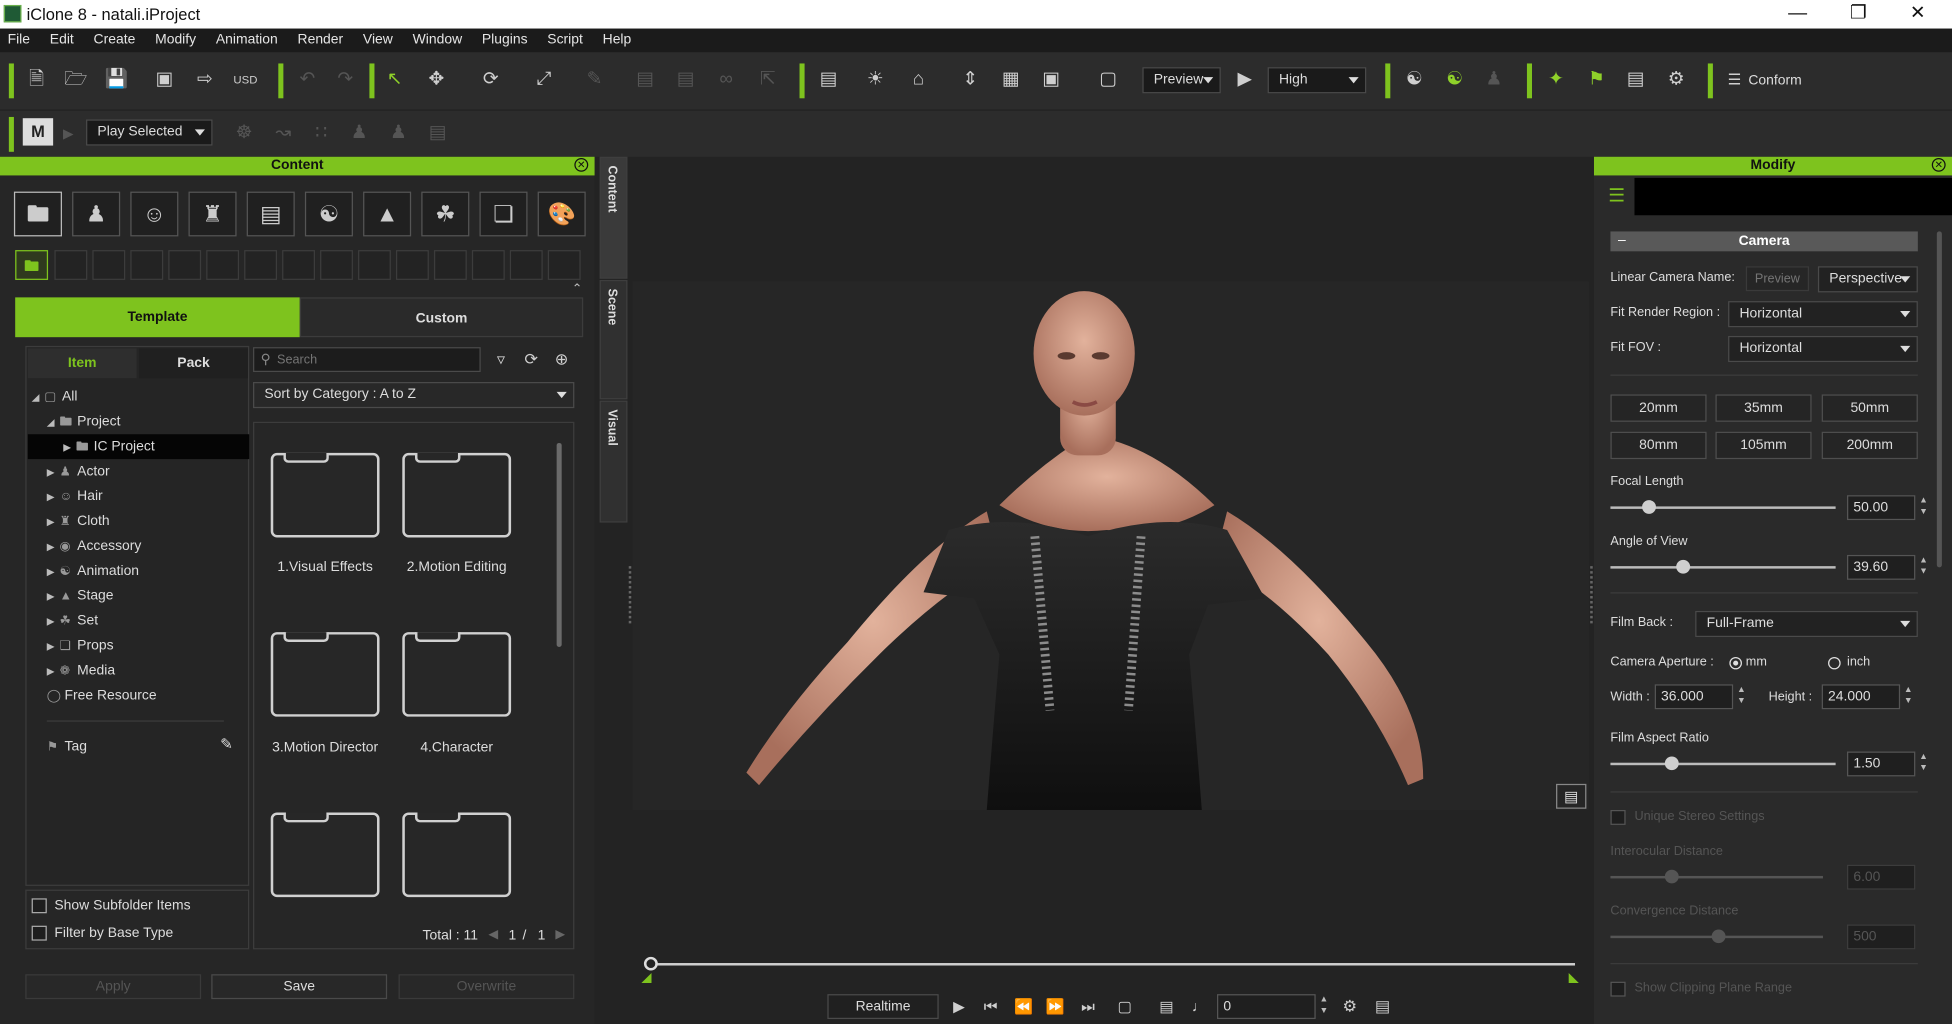  Describe the element at coordinates (204, 79) in the screenshot. I see `import-icon: ⇨` at that location.